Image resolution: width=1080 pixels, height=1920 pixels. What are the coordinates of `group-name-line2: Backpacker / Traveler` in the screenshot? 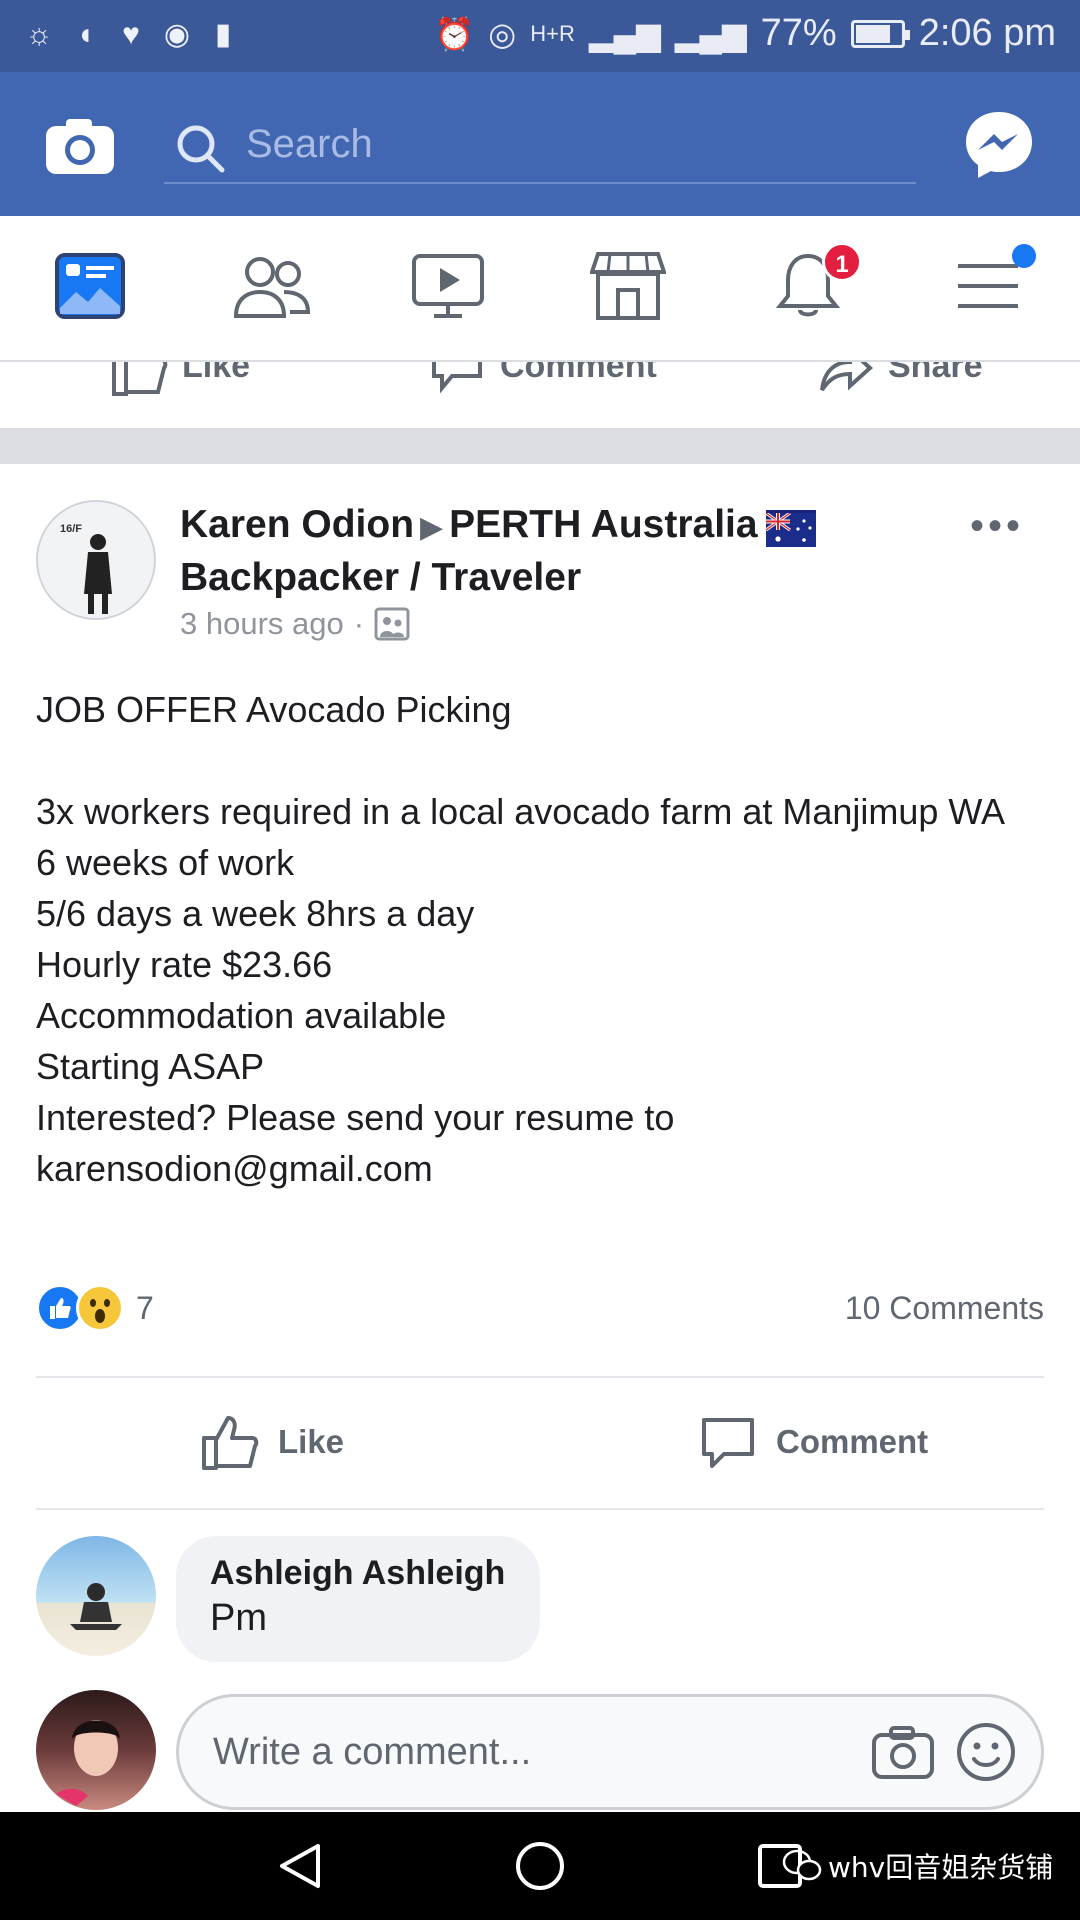 It's located at (380, 577).